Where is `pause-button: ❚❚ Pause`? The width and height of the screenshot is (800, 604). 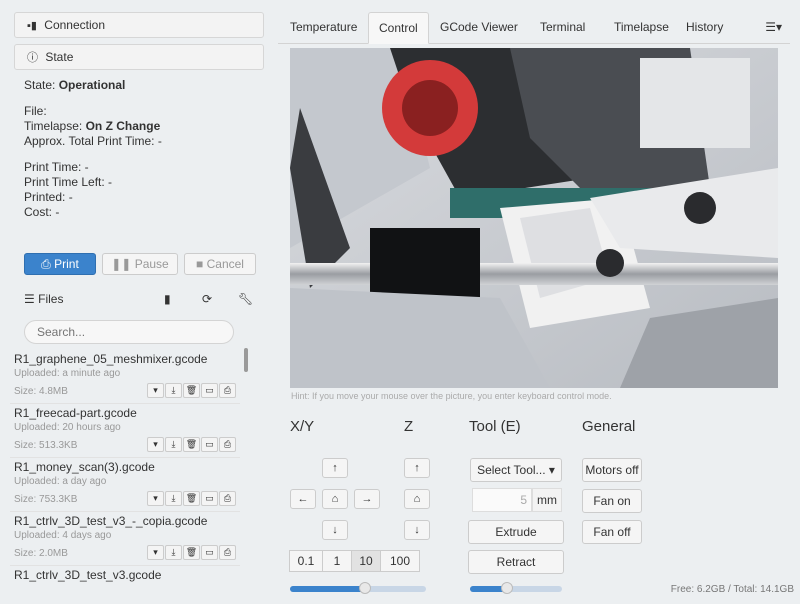 pause-button: ❚❚ Pause is located at coordinates (140, 264).